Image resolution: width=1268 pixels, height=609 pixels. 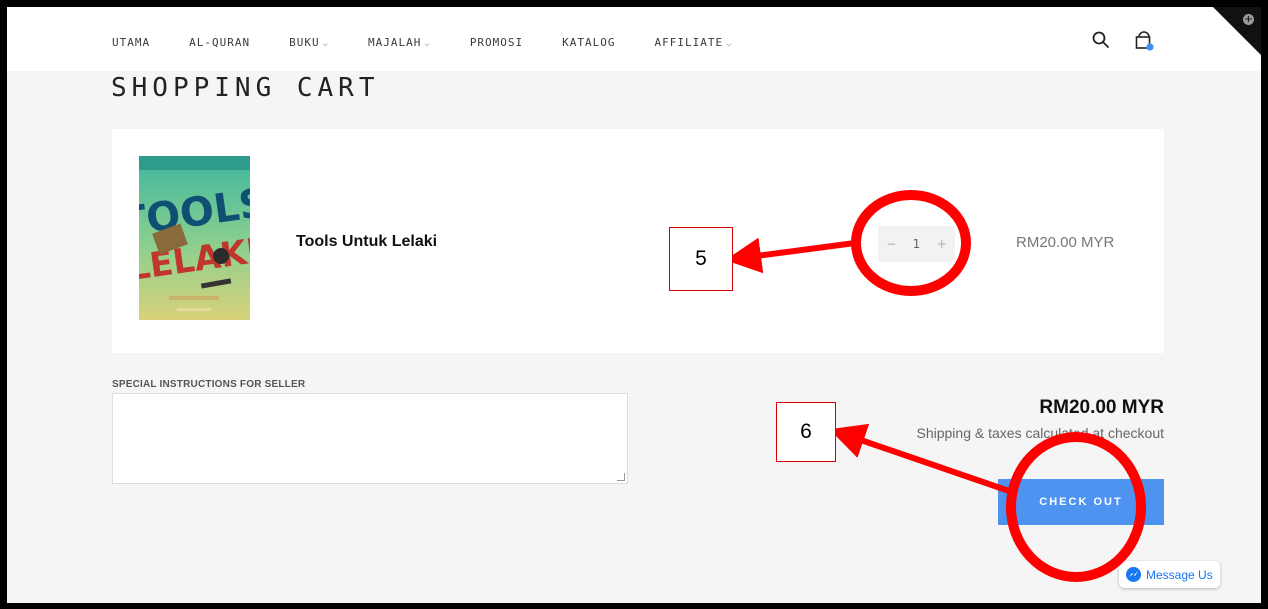 I want to click on message-us-button: Message Us, so click(x=1169, y=574).